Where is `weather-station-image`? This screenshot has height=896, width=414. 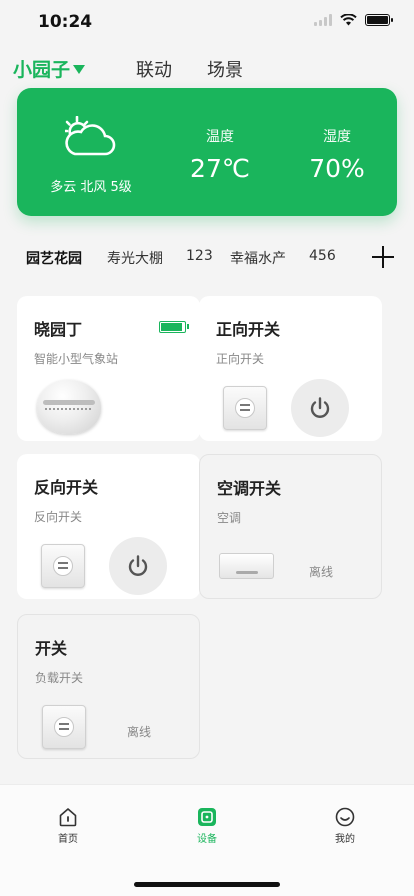
weather-station-image is located at coordinates (69, 407).